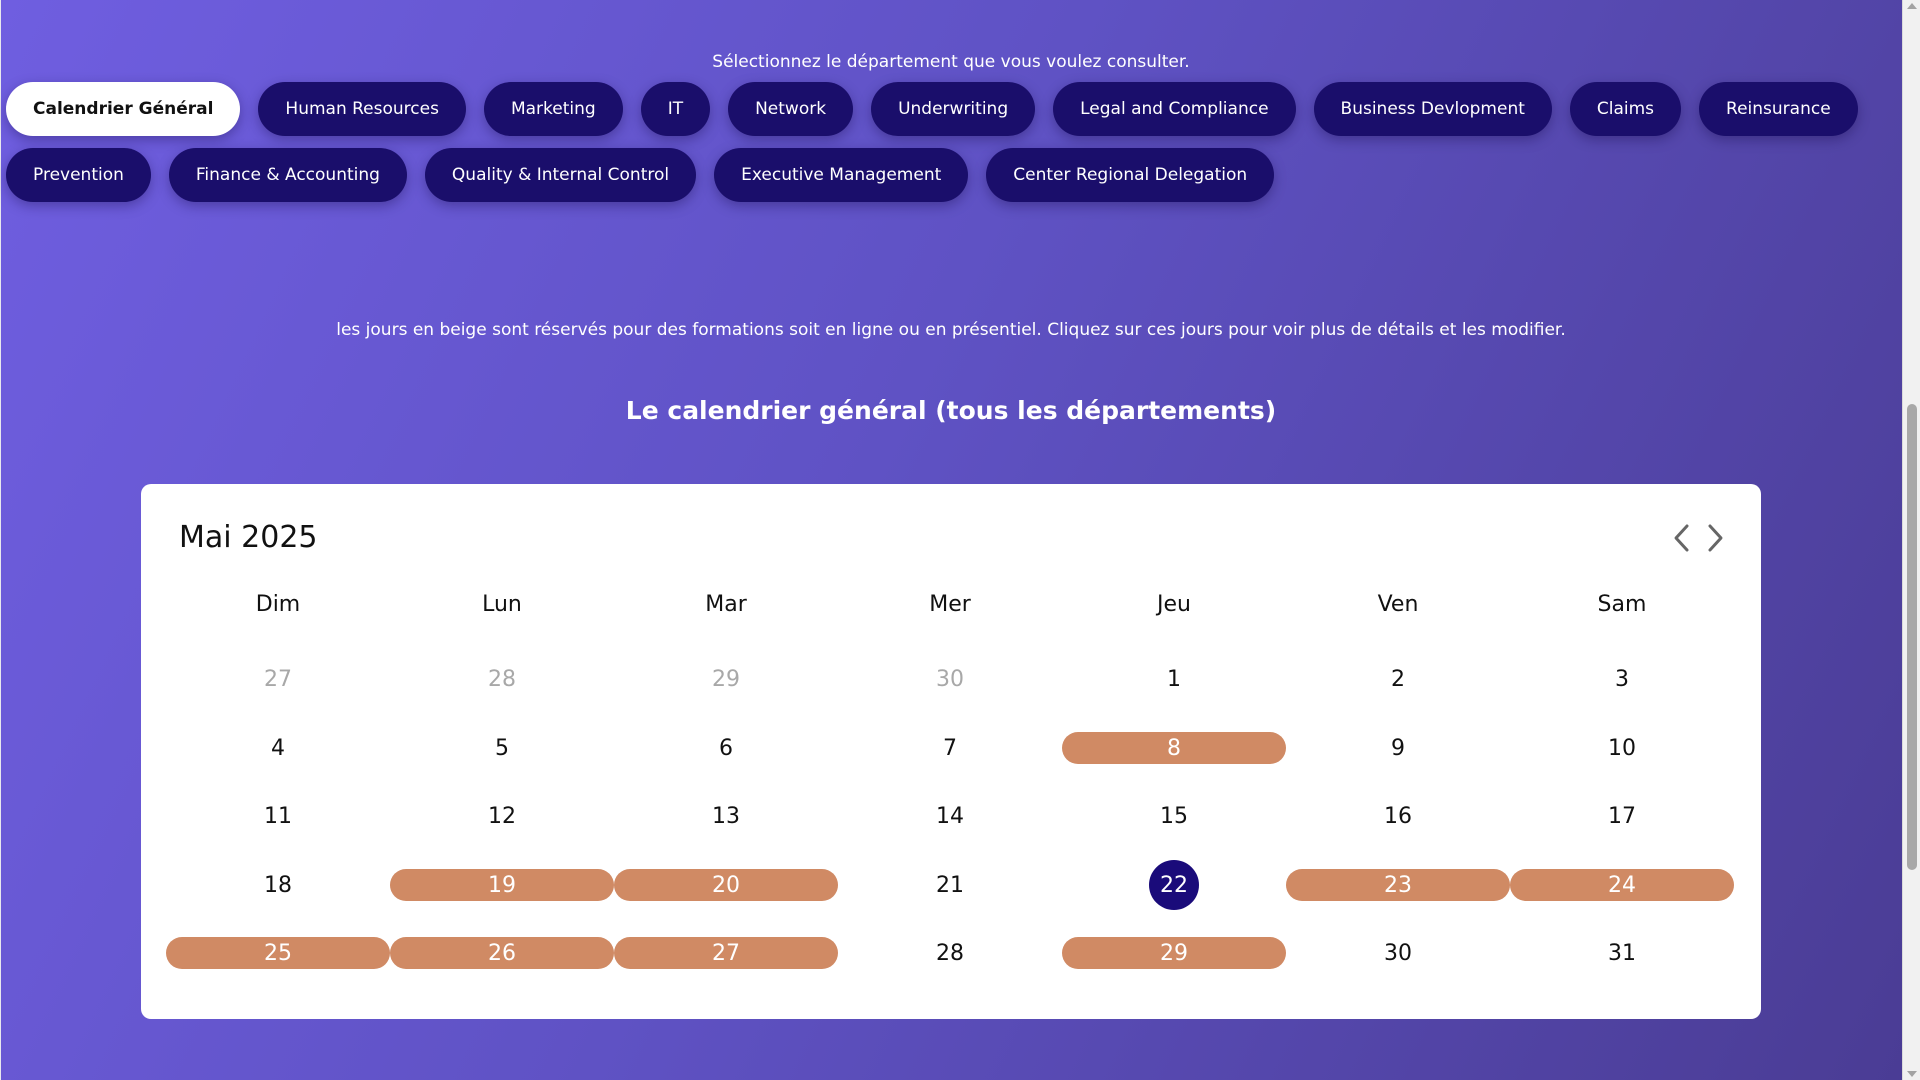  I want to click on booked-day: 25, so click(278, 953).